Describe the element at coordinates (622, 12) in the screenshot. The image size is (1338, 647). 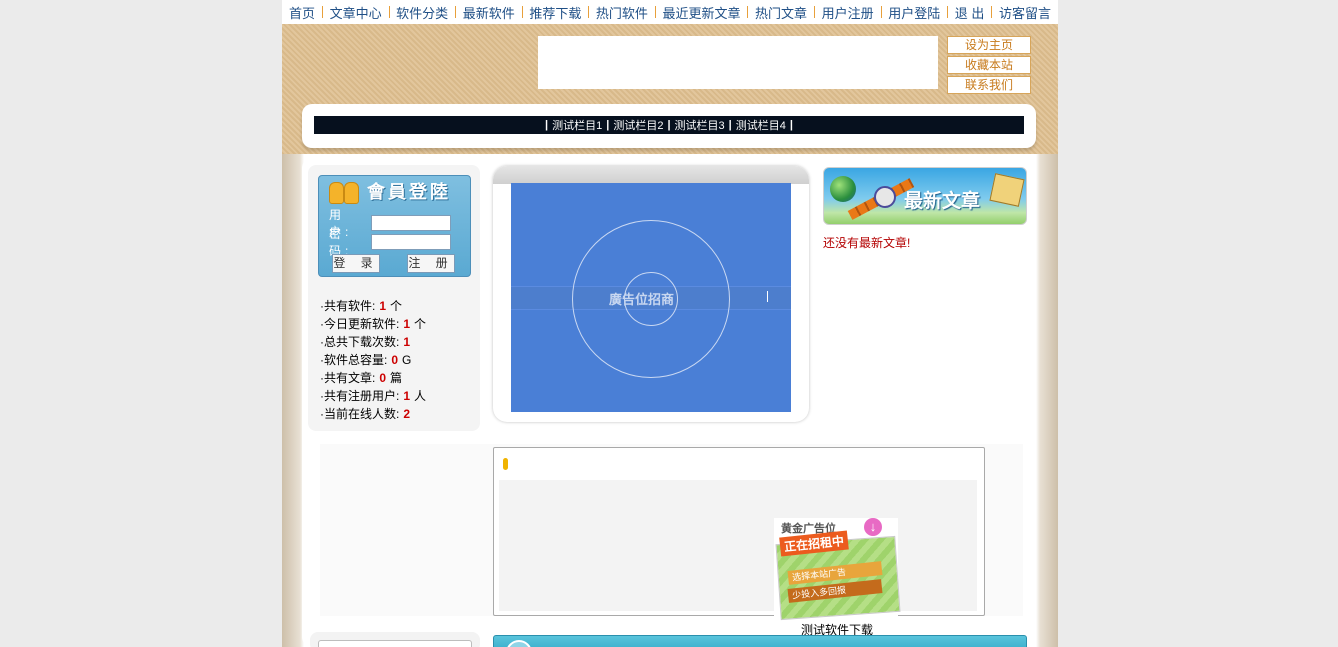
I see `nav-hot-software: 热门软件` at that location.